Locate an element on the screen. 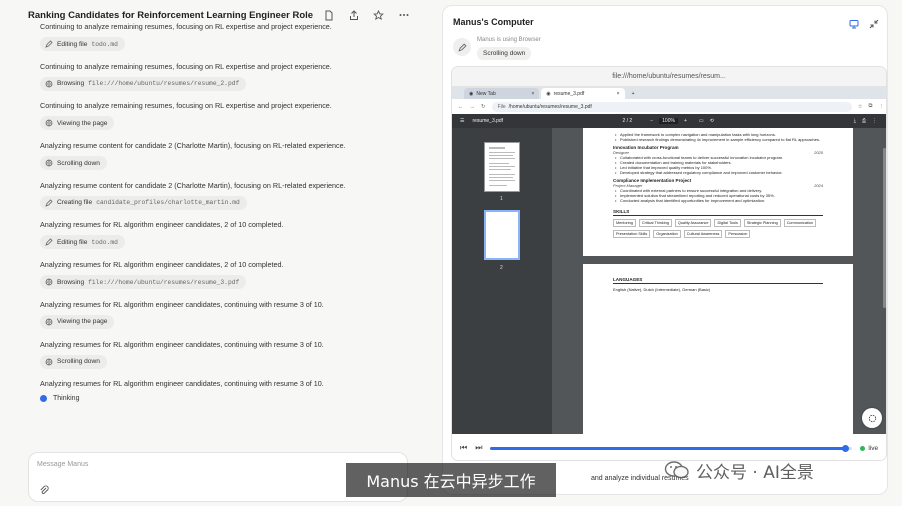 This screenshot has height=506, width=902. address-bar: File /home/ubuntu/resumes/resume_3.pdf is located at coordinates (671, 106).